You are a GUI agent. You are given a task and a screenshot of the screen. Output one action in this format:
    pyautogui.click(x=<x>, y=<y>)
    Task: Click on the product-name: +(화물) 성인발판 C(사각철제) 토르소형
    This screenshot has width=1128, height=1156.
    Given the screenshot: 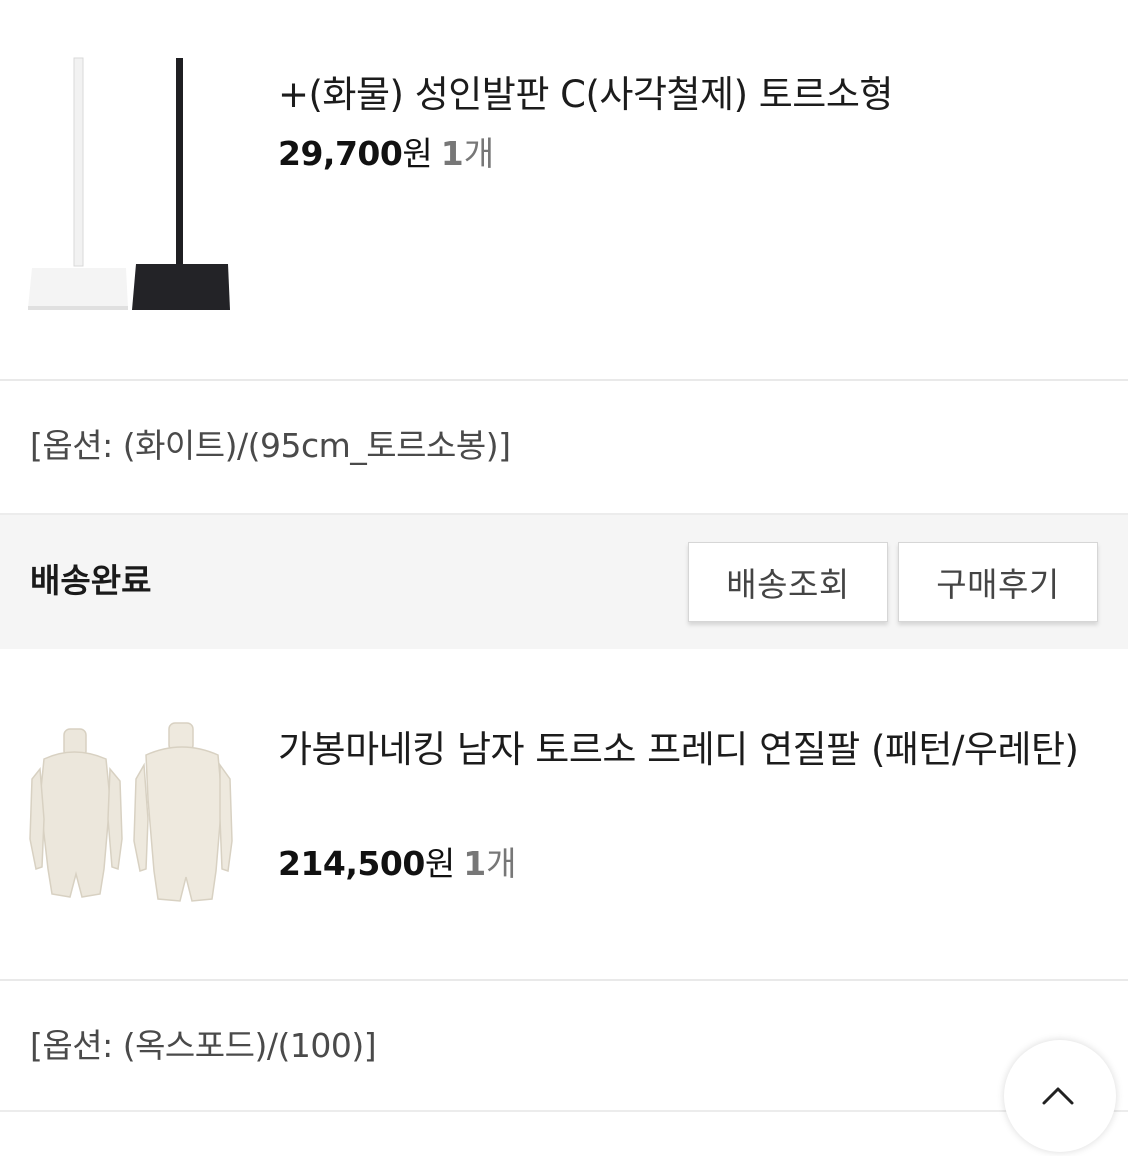 What is the action you would take?
    pyautogui.click(x=683, y=95)
    